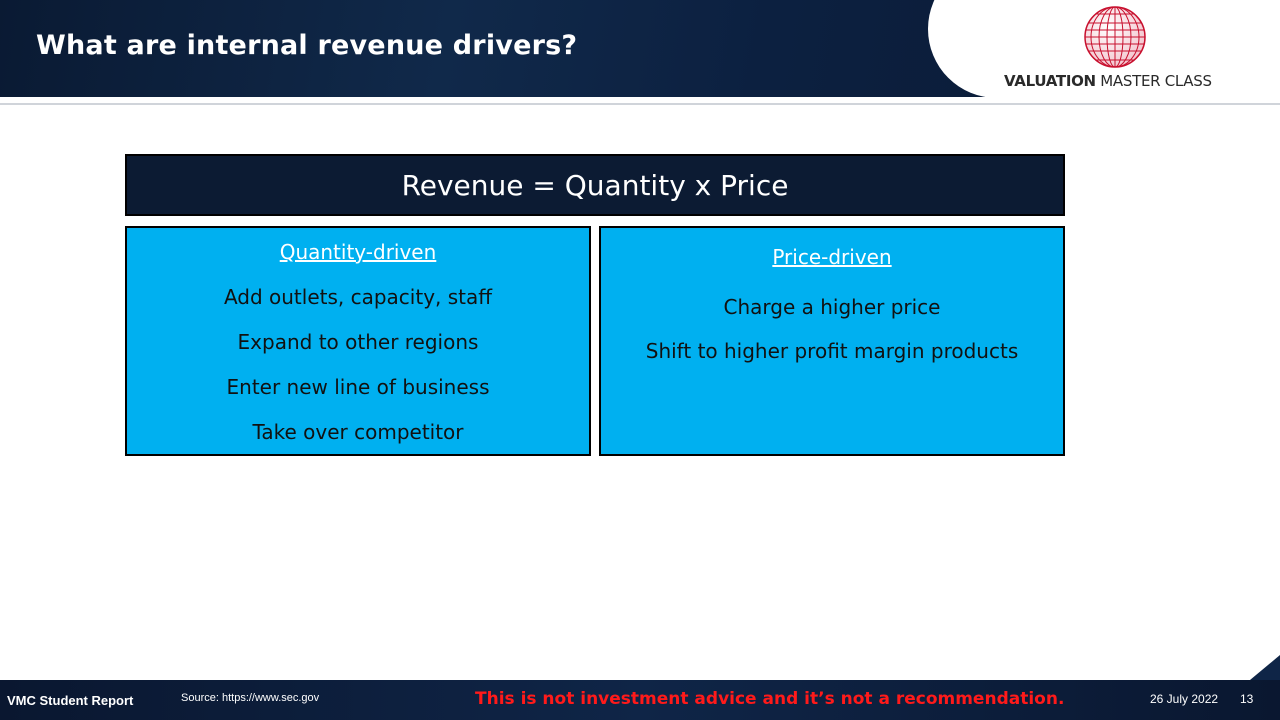 The width and height of the screenshot is (1280, 720). What do you see at coordinates (640, 101) in the screenshot?
I see `header-divider` at bounding box center [640, 101].